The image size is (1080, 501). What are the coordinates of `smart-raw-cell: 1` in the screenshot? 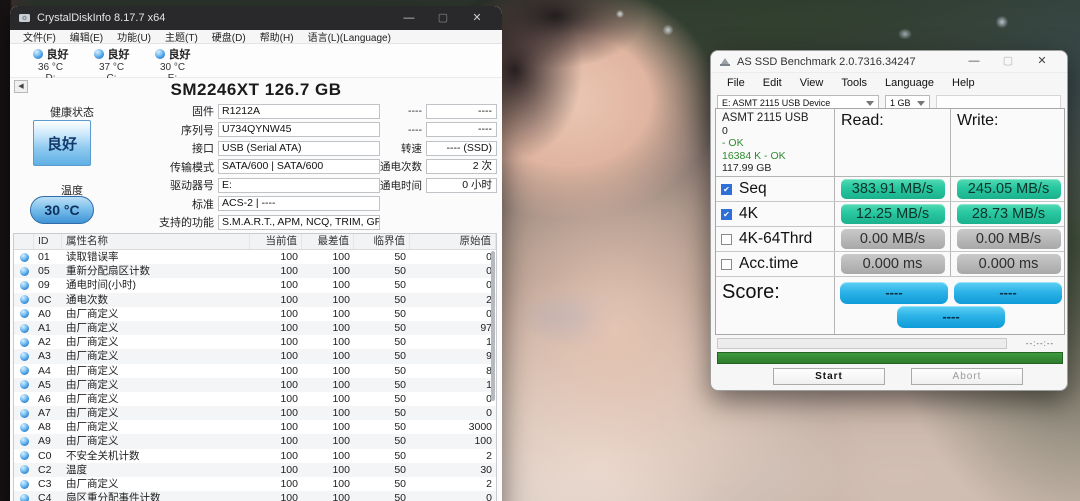 It's located at (489, 342).